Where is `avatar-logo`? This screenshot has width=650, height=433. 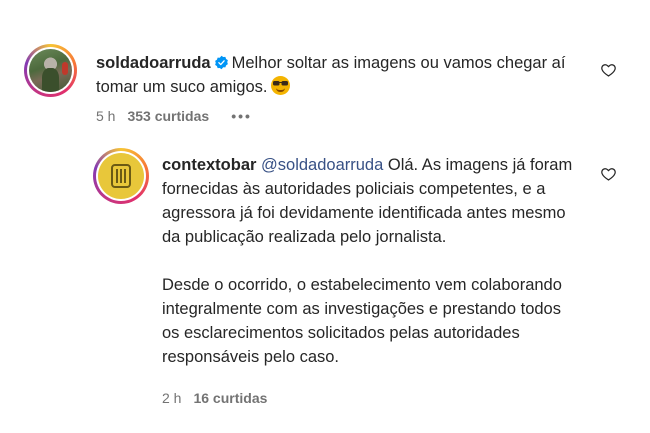
avatar-logo is located at coordinates (121, 176).